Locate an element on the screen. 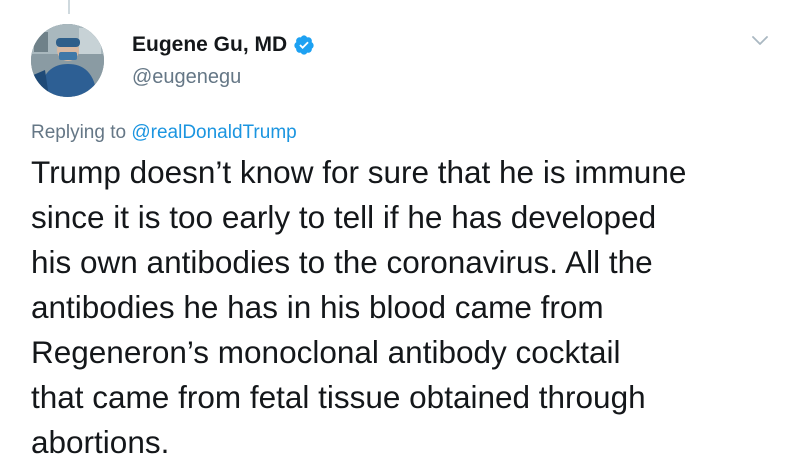 The height and width of the screenshot is (465, 793). avatar-image is located at coordinates (67, 60).